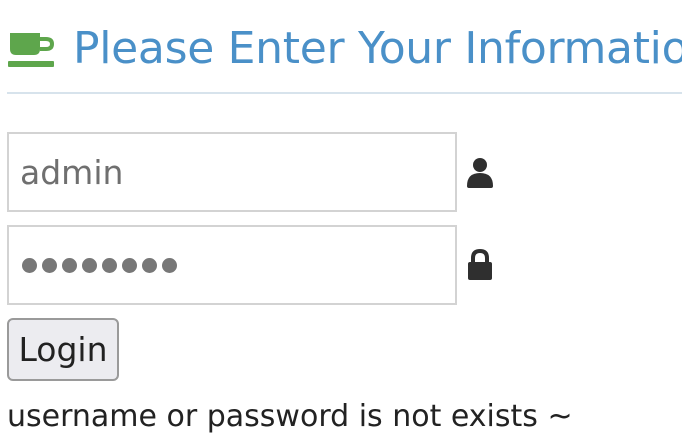 This screenshot has height=448, width=682. I want to click on header-divider, so click(344, 93).